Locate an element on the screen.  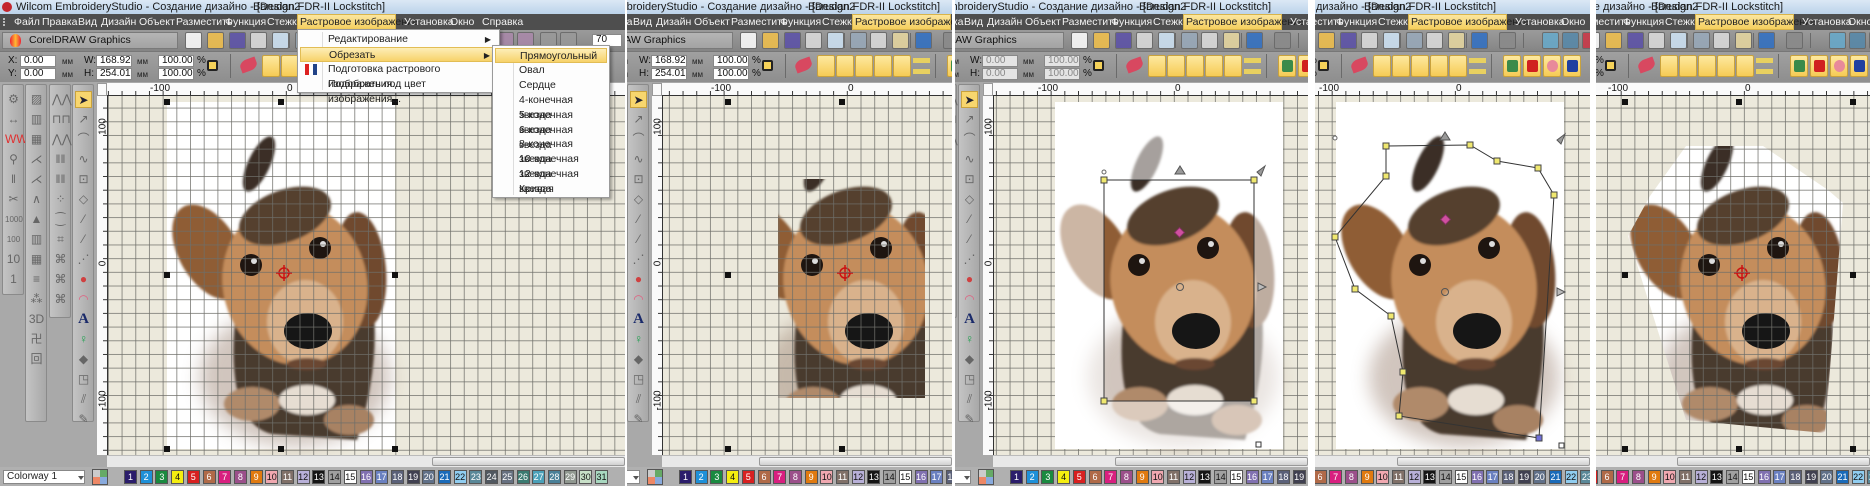
toolbox-tool: ◇ is located at coordinates (83, 199).